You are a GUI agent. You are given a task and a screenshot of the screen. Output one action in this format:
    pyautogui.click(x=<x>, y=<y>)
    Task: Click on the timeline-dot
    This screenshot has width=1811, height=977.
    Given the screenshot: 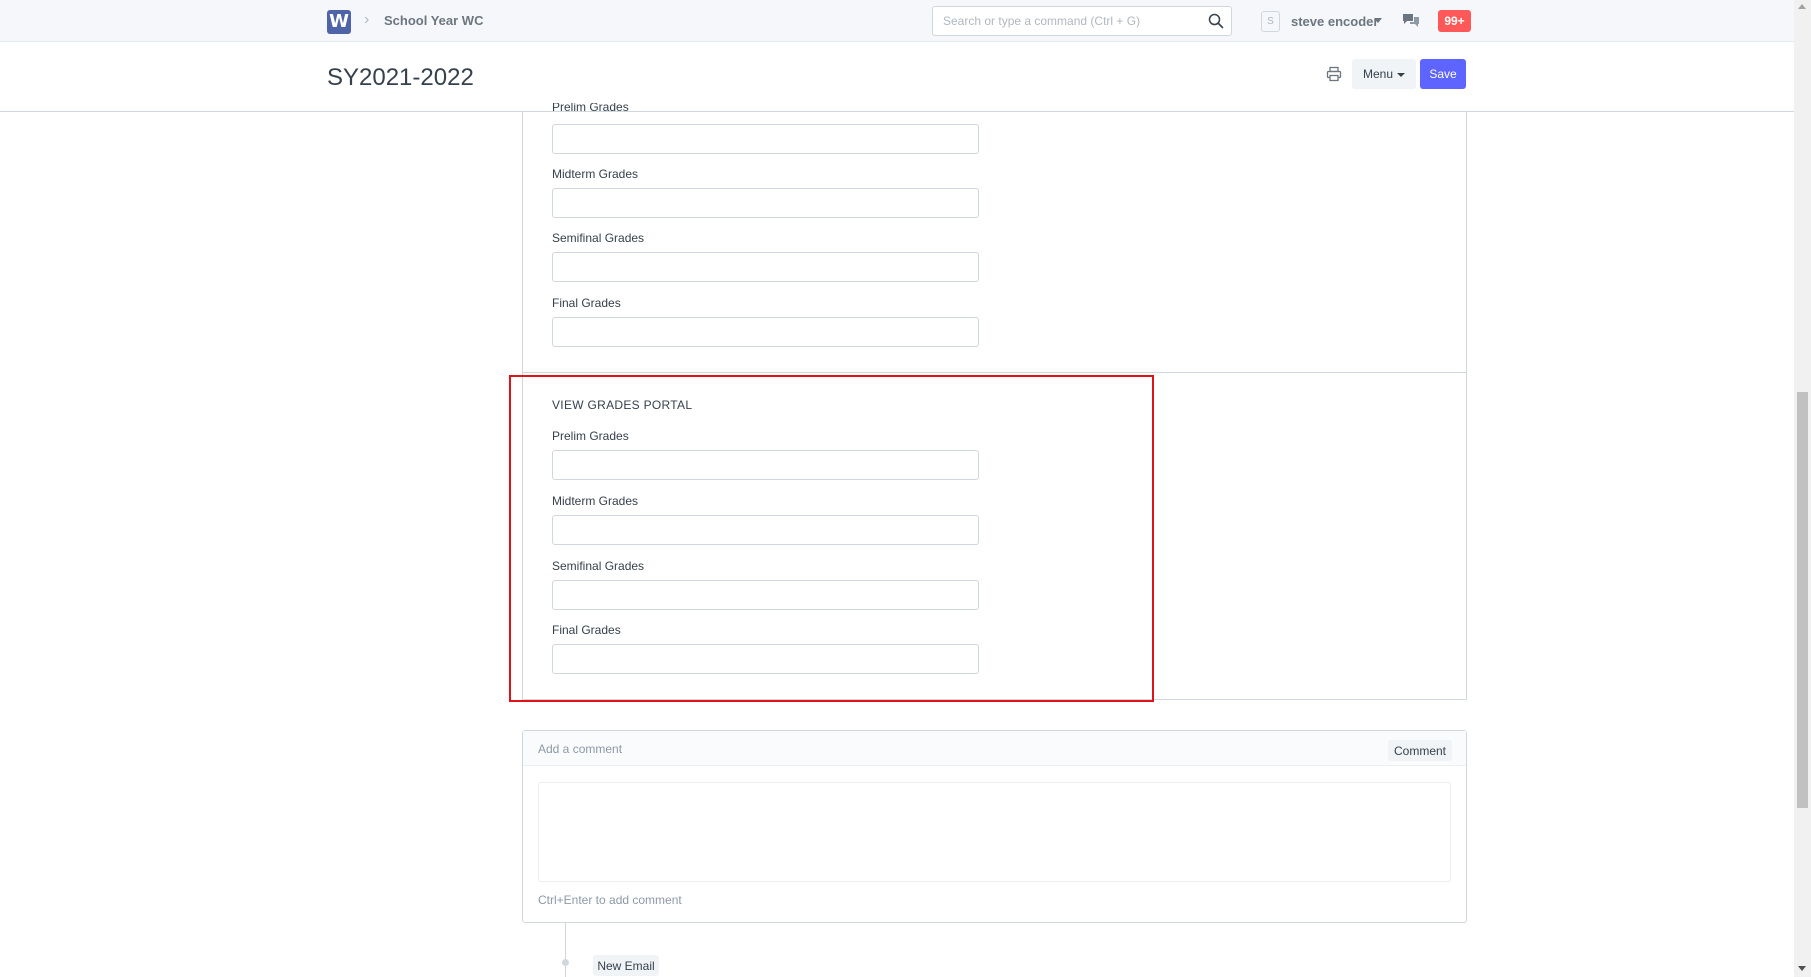 What is the action you would take?
    pyautogui.click(x=565, y=962)
    